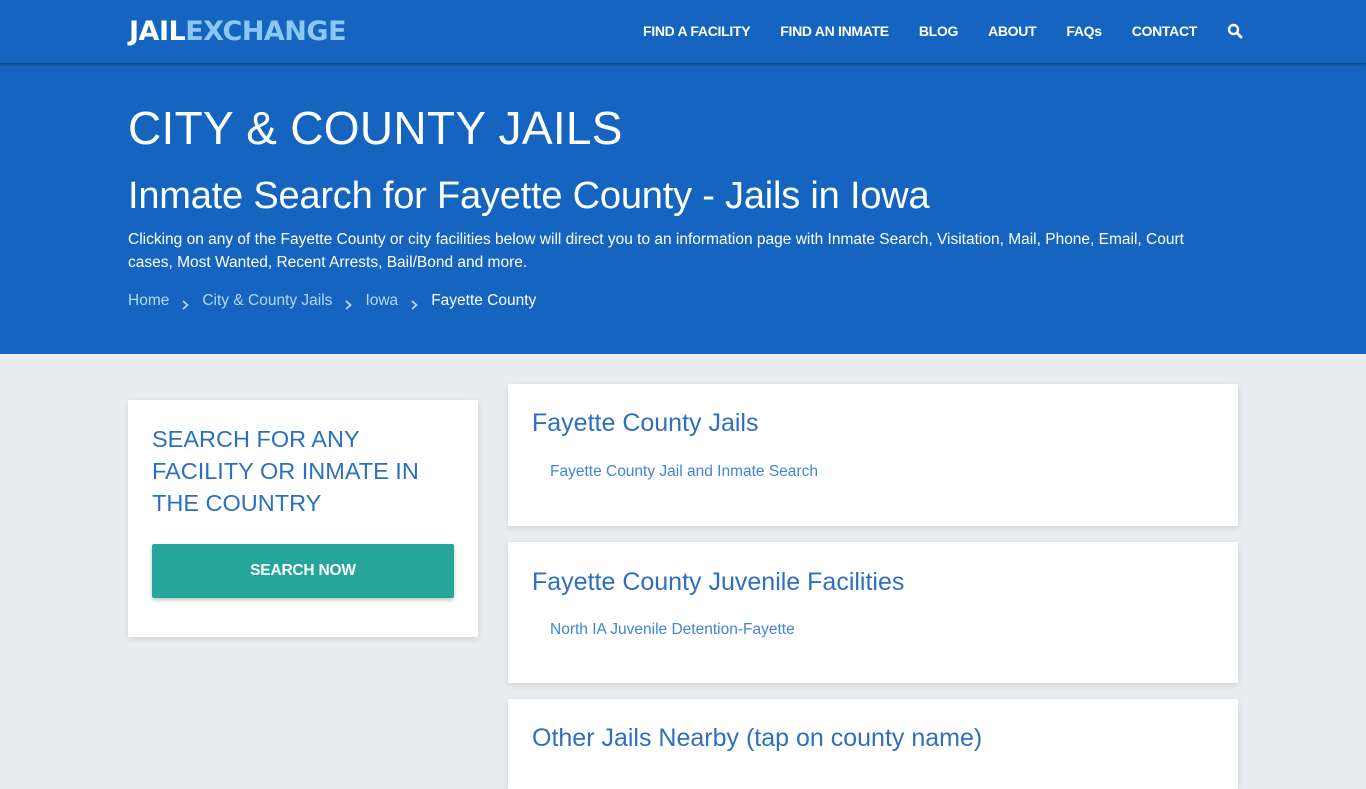  What do you see at coordinates (484, 300) in the screenshot?
I see `breadcrumb-current: Fayette County` at bounding box center [484, 300].